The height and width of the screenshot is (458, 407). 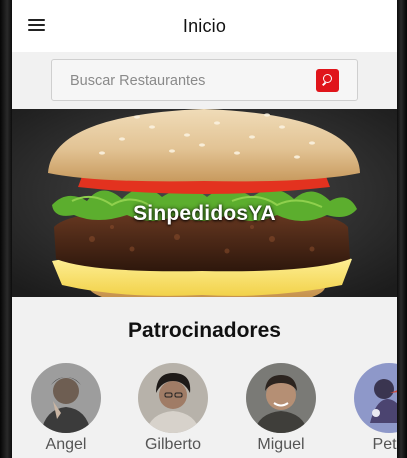 I want to click on sponsors-title: Patrocinadores, so click(x=204, y=330).